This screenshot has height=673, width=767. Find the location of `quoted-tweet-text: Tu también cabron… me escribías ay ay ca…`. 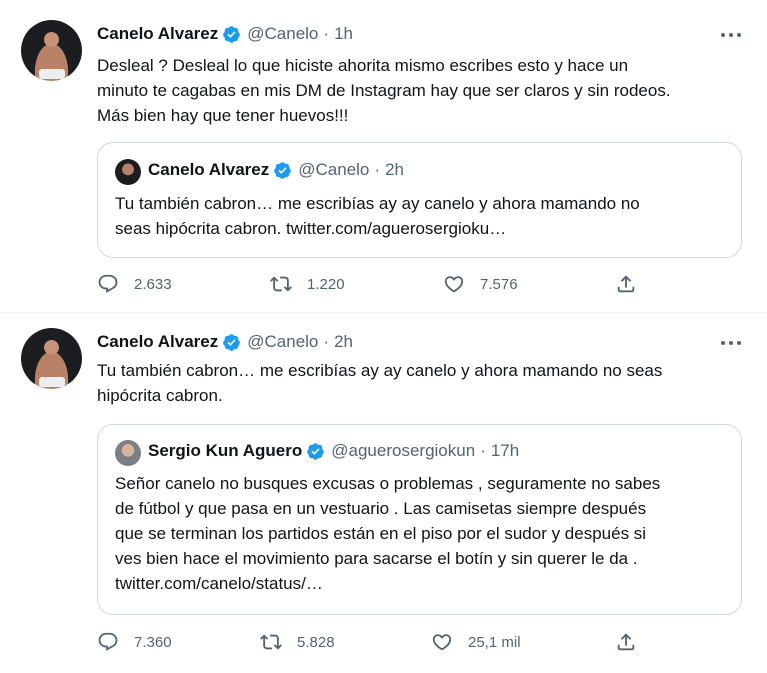

quoted-tweet-text: Tu también cabron… me escribías ay ay ca… is located at coordinates (377, 216).